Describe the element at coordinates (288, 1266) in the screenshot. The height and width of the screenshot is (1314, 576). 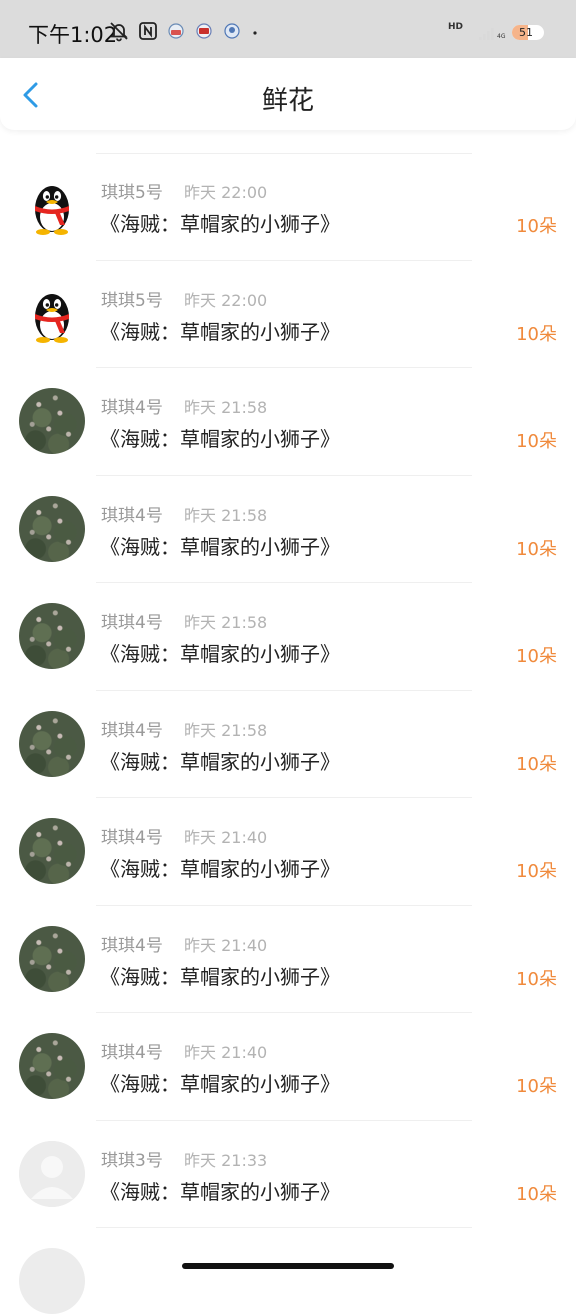
I see `home-indicator` at that location.